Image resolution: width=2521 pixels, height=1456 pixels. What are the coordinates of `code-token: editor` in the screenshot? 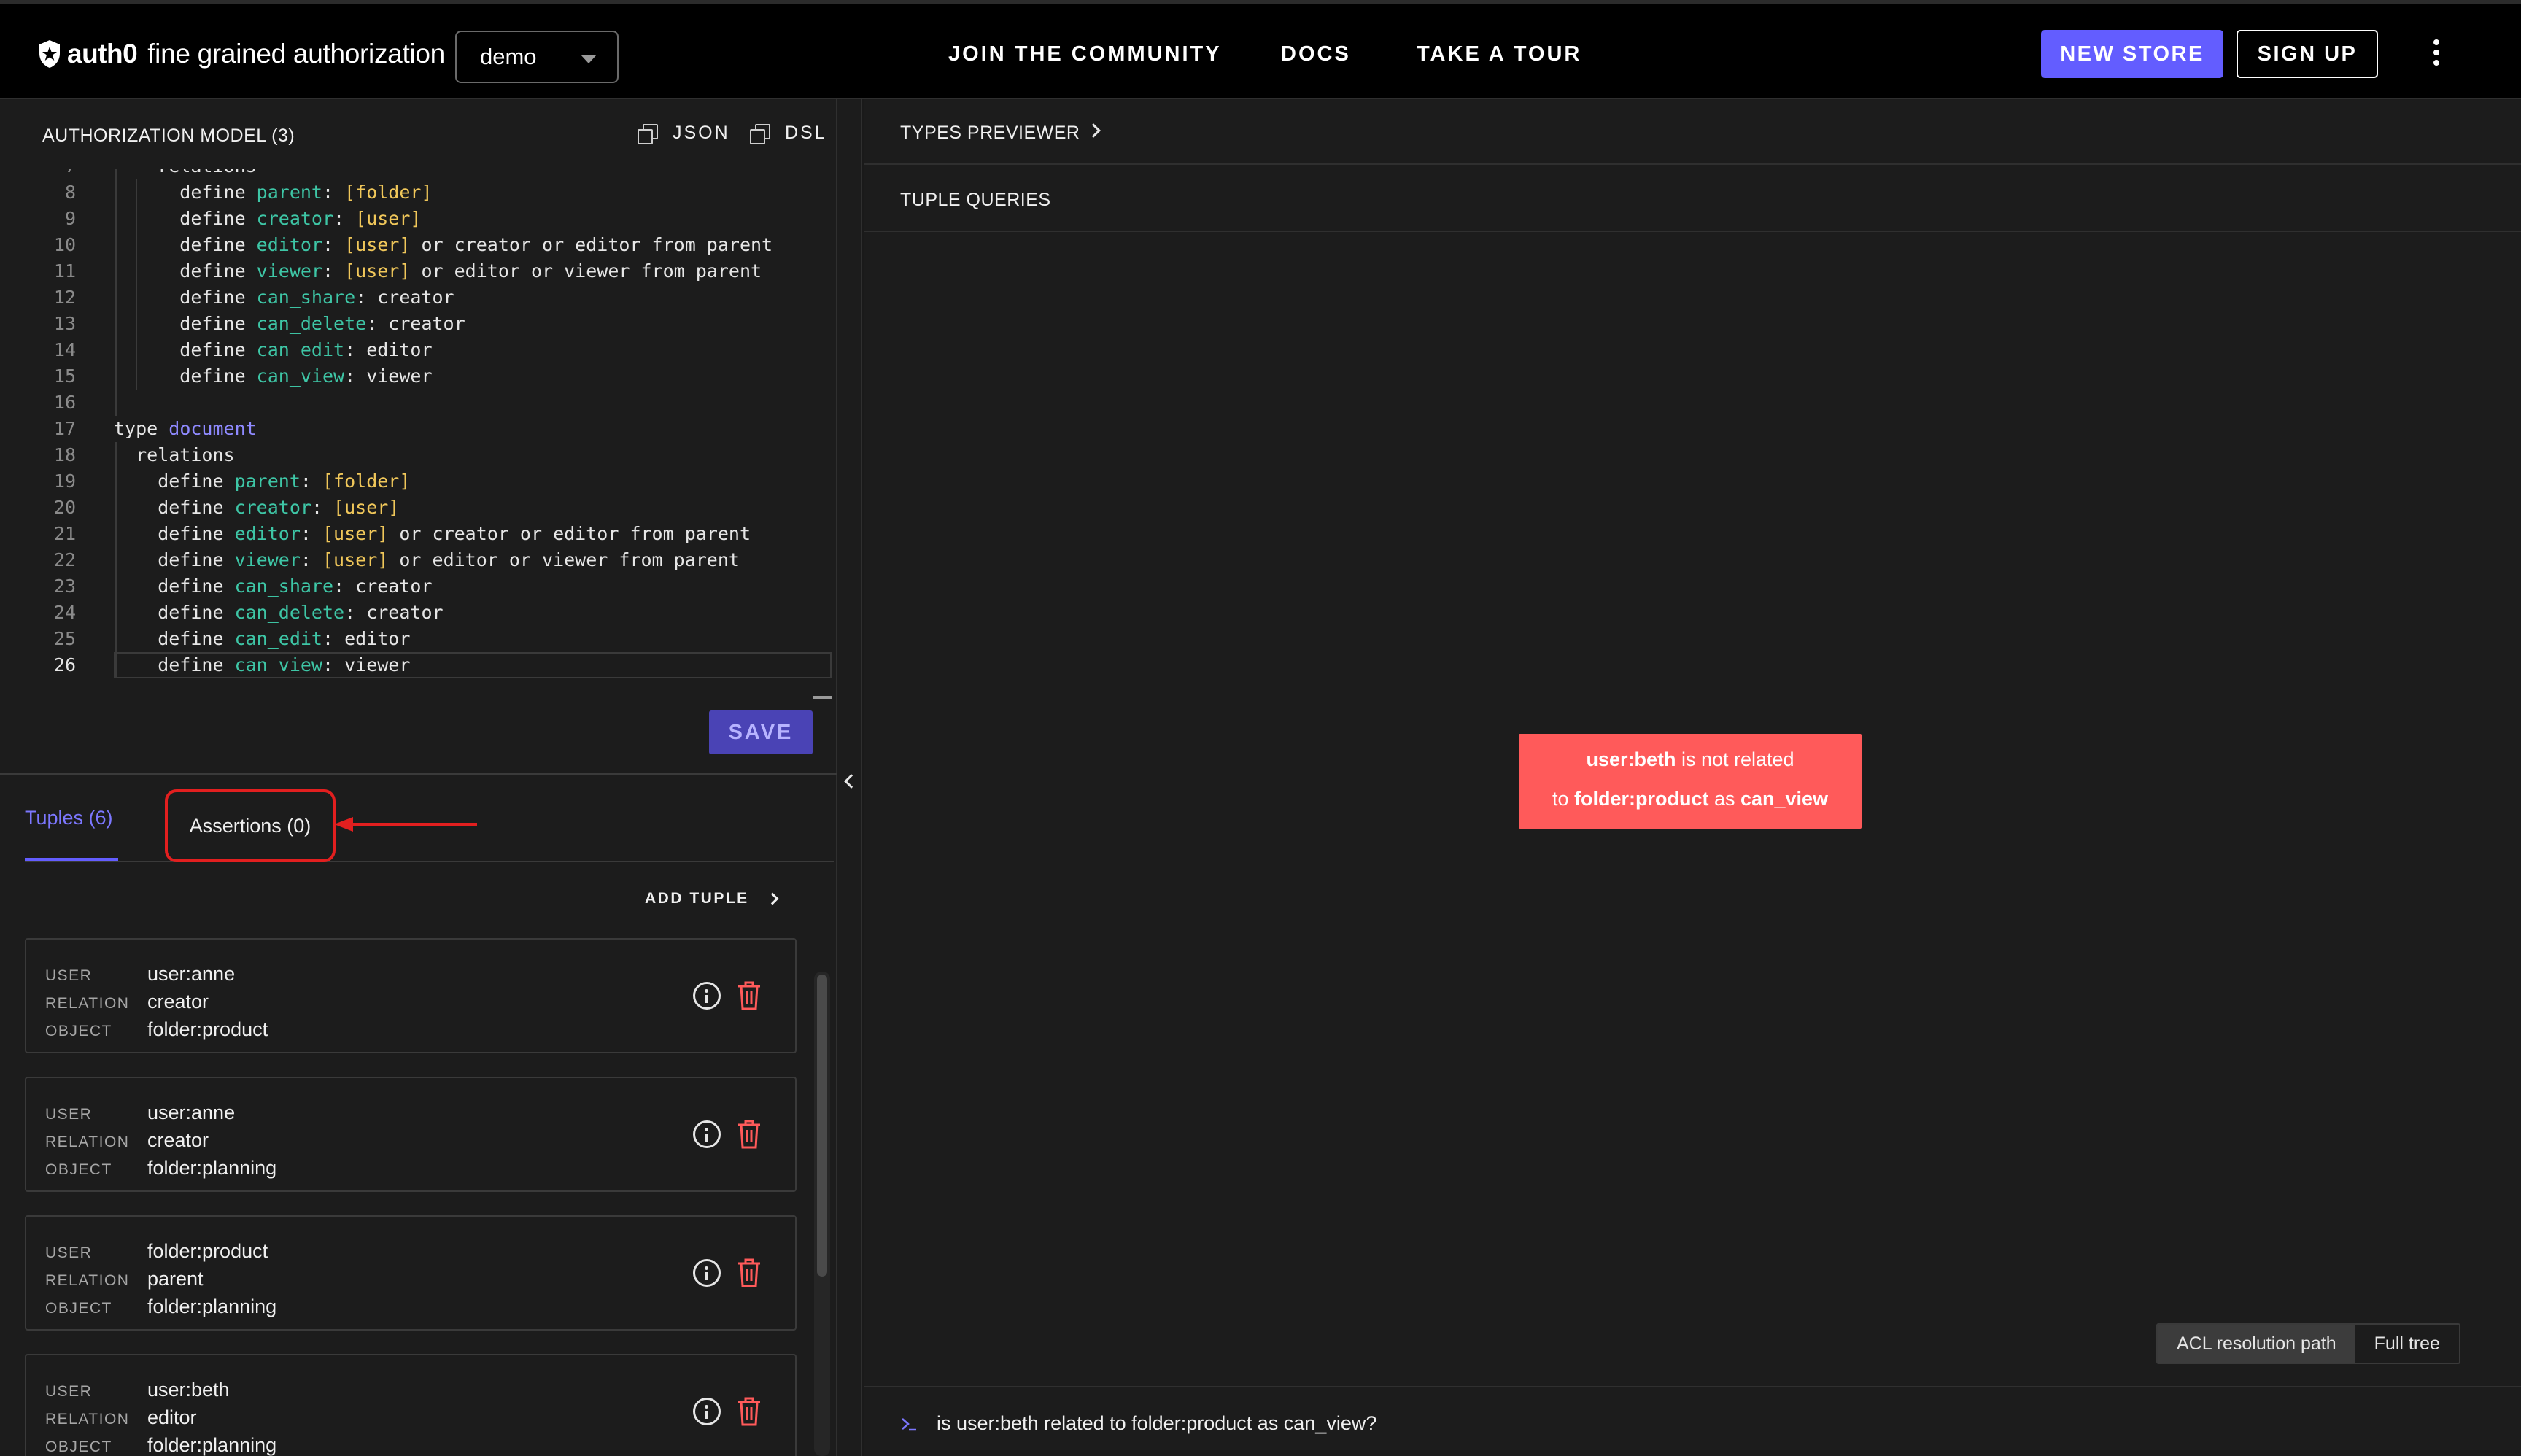 It's located at (289, 244).